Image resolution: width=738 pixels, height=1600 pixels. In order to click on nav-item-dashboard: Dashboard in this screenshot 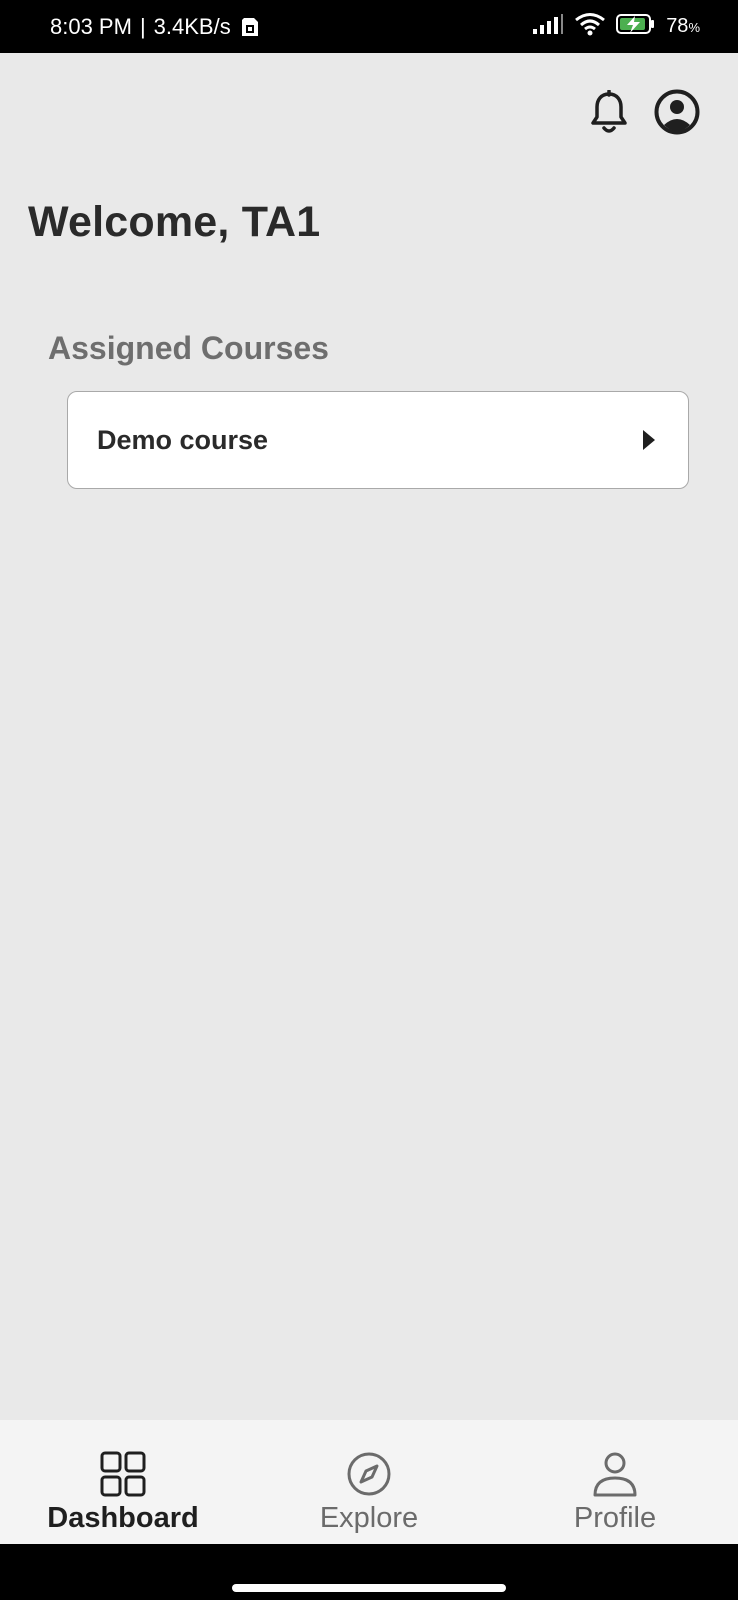, I will do `click(123, 1482)`.